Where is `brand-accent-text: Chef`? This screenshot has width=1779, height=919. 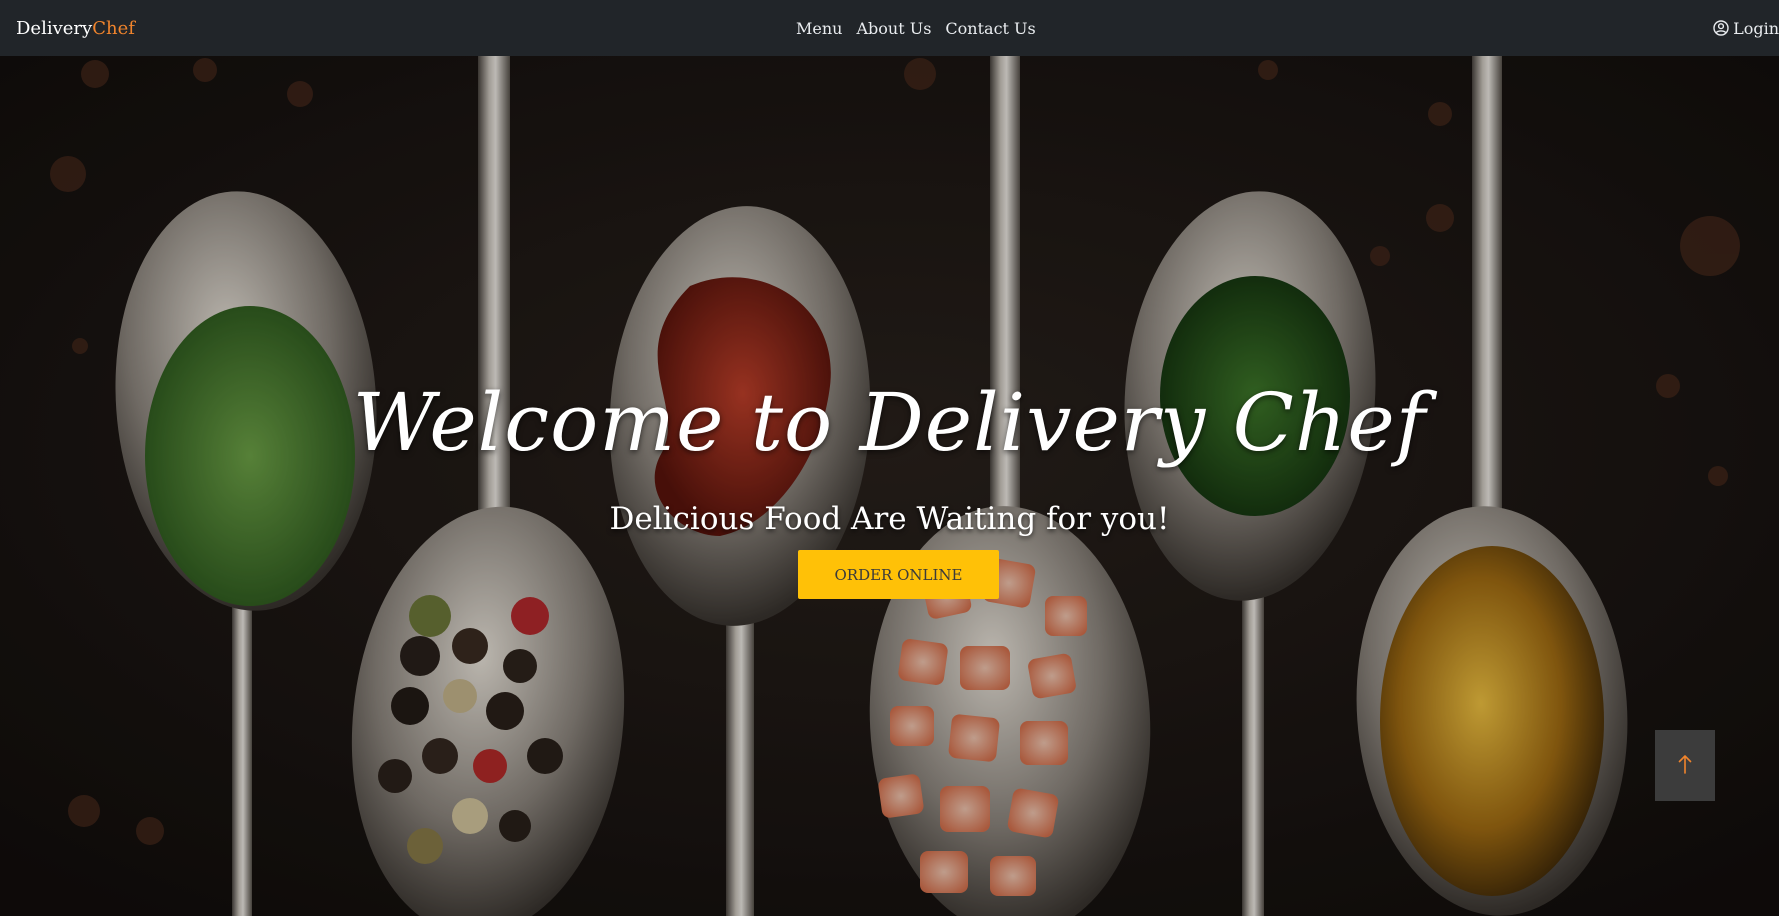
brand-accent-text: Chef is located at coordinates (113, 28).